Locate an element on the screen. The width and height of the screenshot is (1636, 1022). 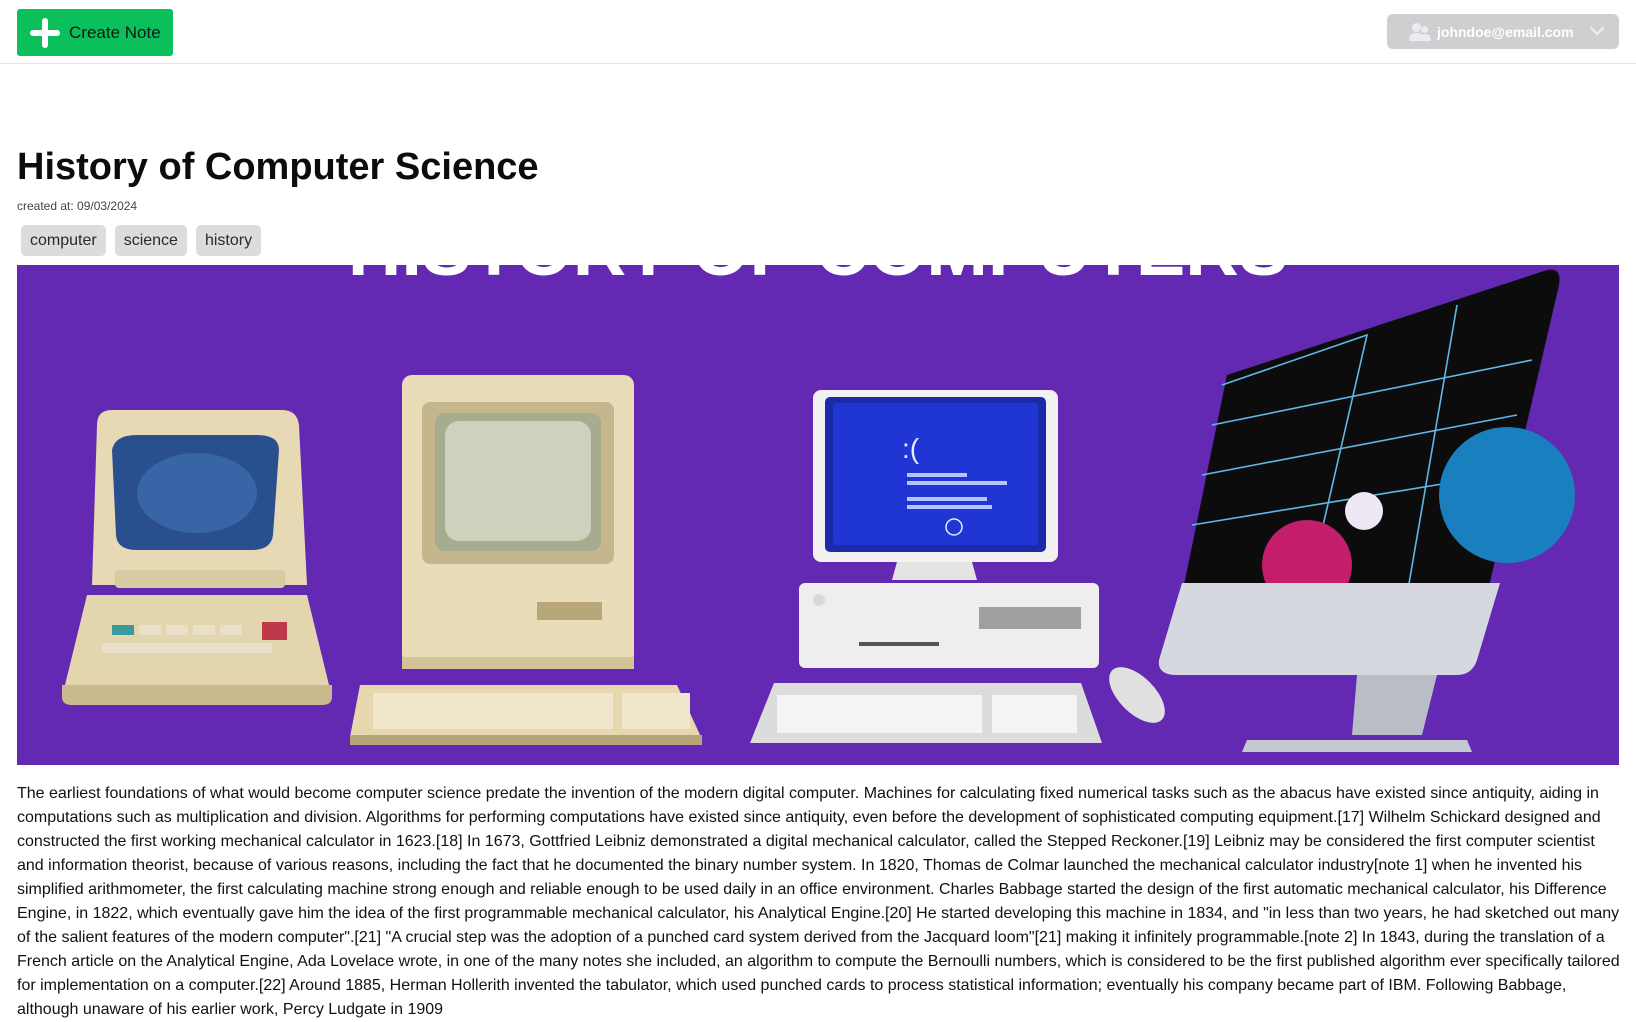
modern-all-in-one-illustration is located at coordinates (1366, 510).